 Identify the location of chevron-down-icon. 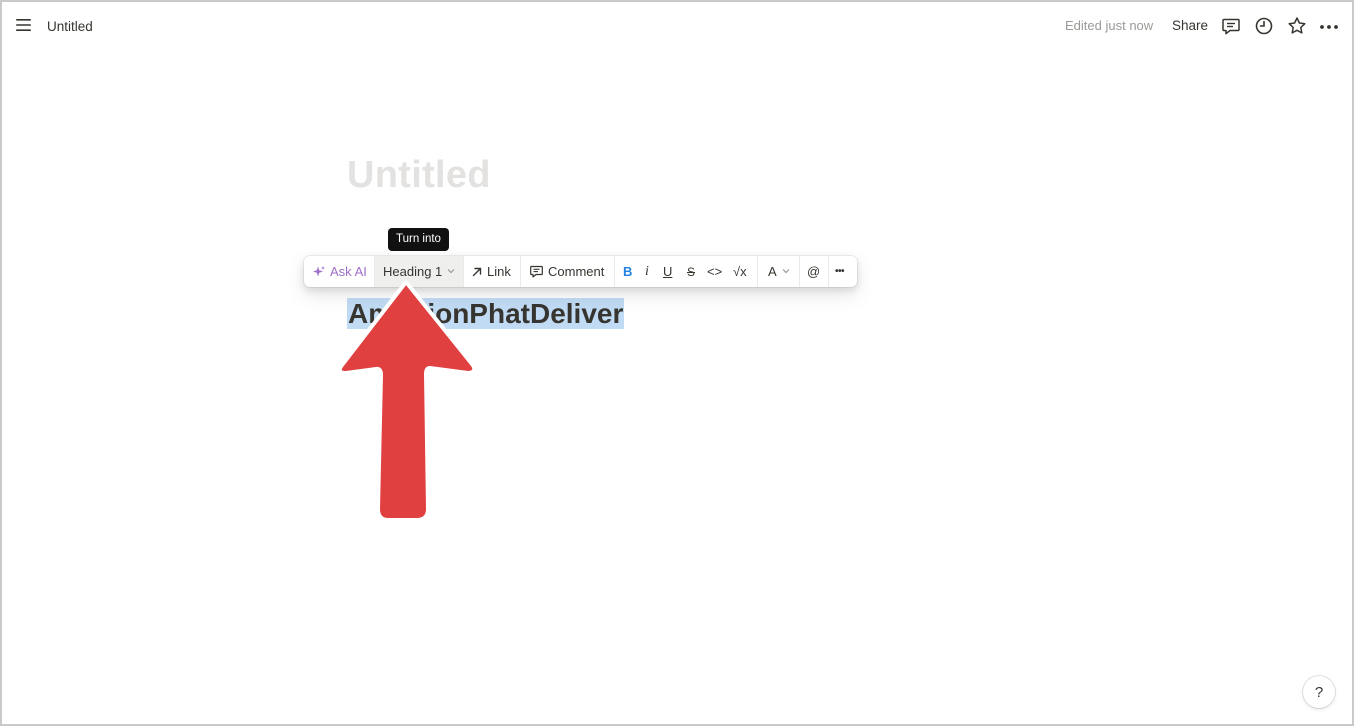
(786, 271).